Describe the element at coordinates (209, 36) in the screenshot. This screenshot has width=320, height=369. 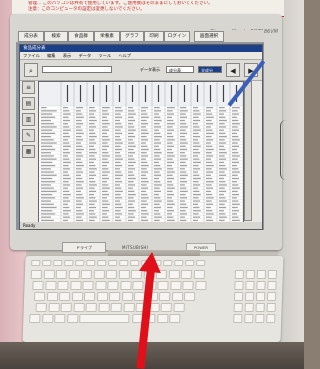
I see `tab-button: 画面選択` at that location.